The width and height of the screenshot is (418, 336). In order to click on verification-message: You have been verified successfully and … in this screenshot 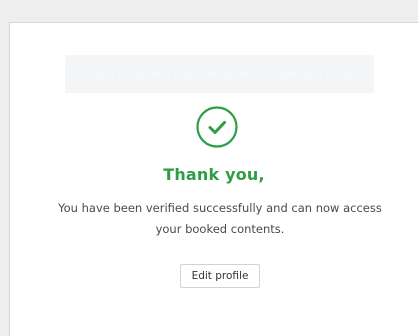, I will do `click(220, 218)`.